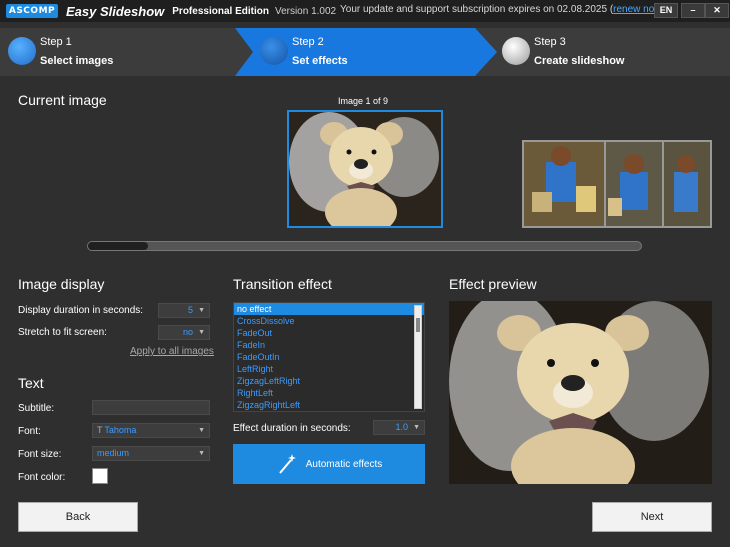 The width and height of the screenshot is (730, 547). Describe the element at coordinates (115, 52) in the screenshot. I see `step-1: Step 1 Select images` at that location.